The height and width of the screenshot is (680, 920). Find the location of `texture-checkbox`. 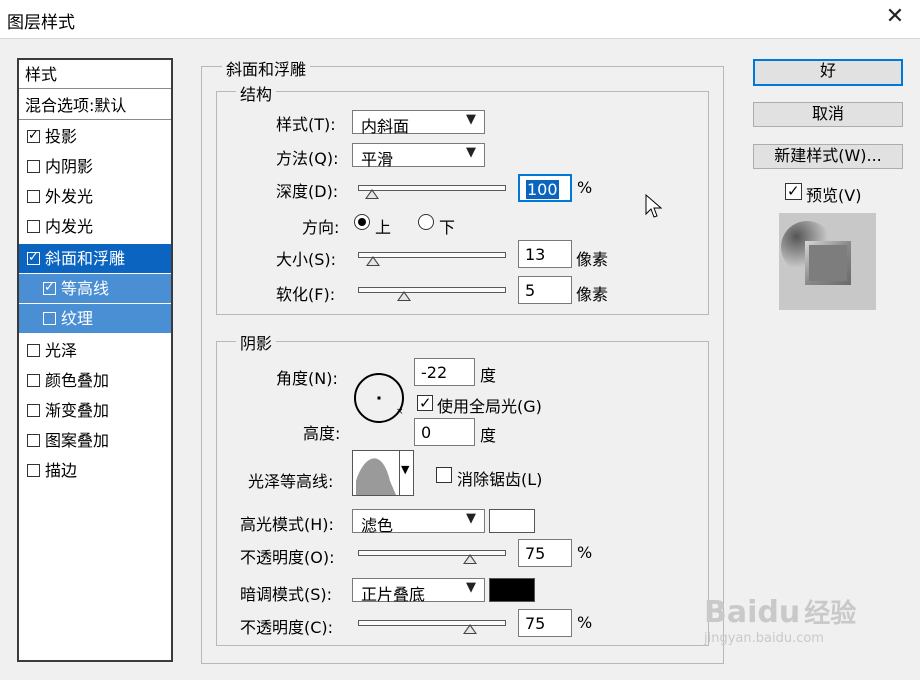

texture-checkbox is located at coordinates (49, 318).